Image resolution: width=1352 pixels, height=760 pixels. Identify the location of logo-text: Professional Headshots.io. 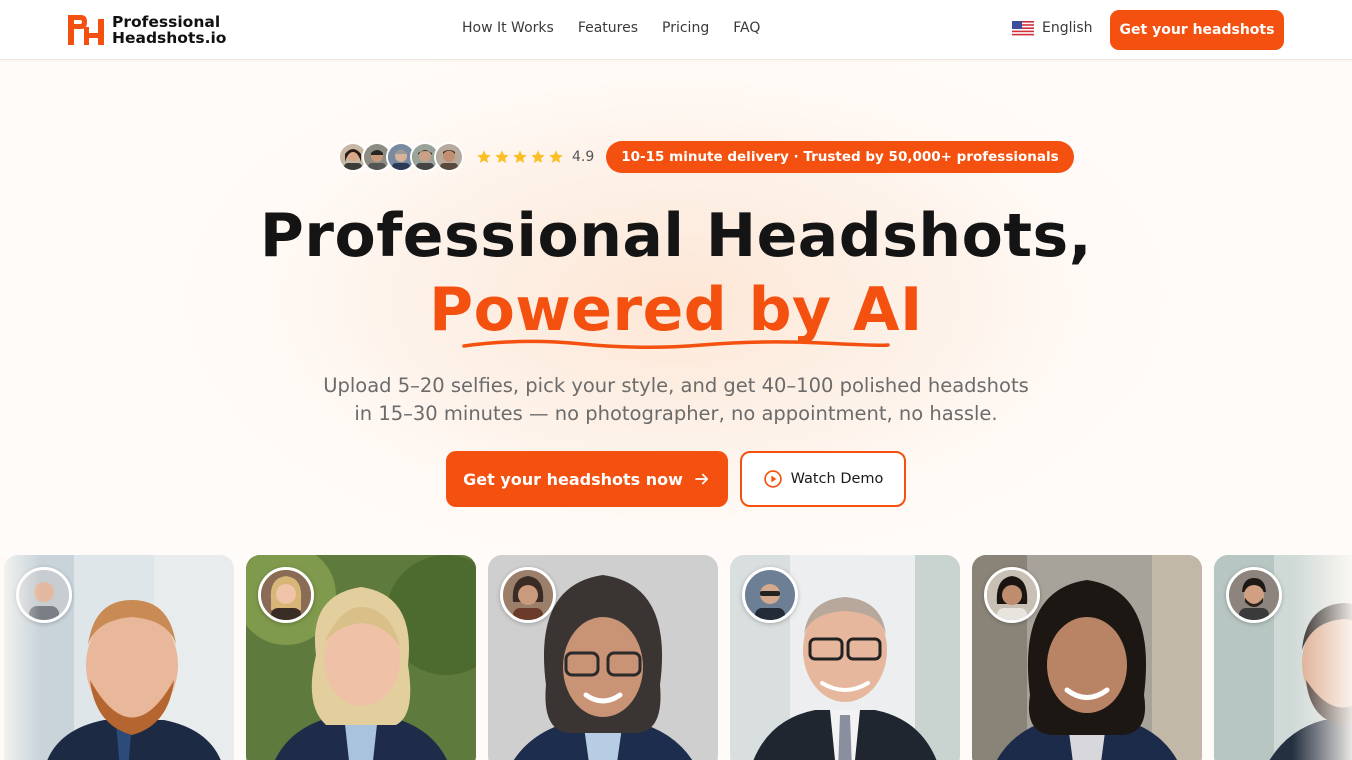
(169, 30).